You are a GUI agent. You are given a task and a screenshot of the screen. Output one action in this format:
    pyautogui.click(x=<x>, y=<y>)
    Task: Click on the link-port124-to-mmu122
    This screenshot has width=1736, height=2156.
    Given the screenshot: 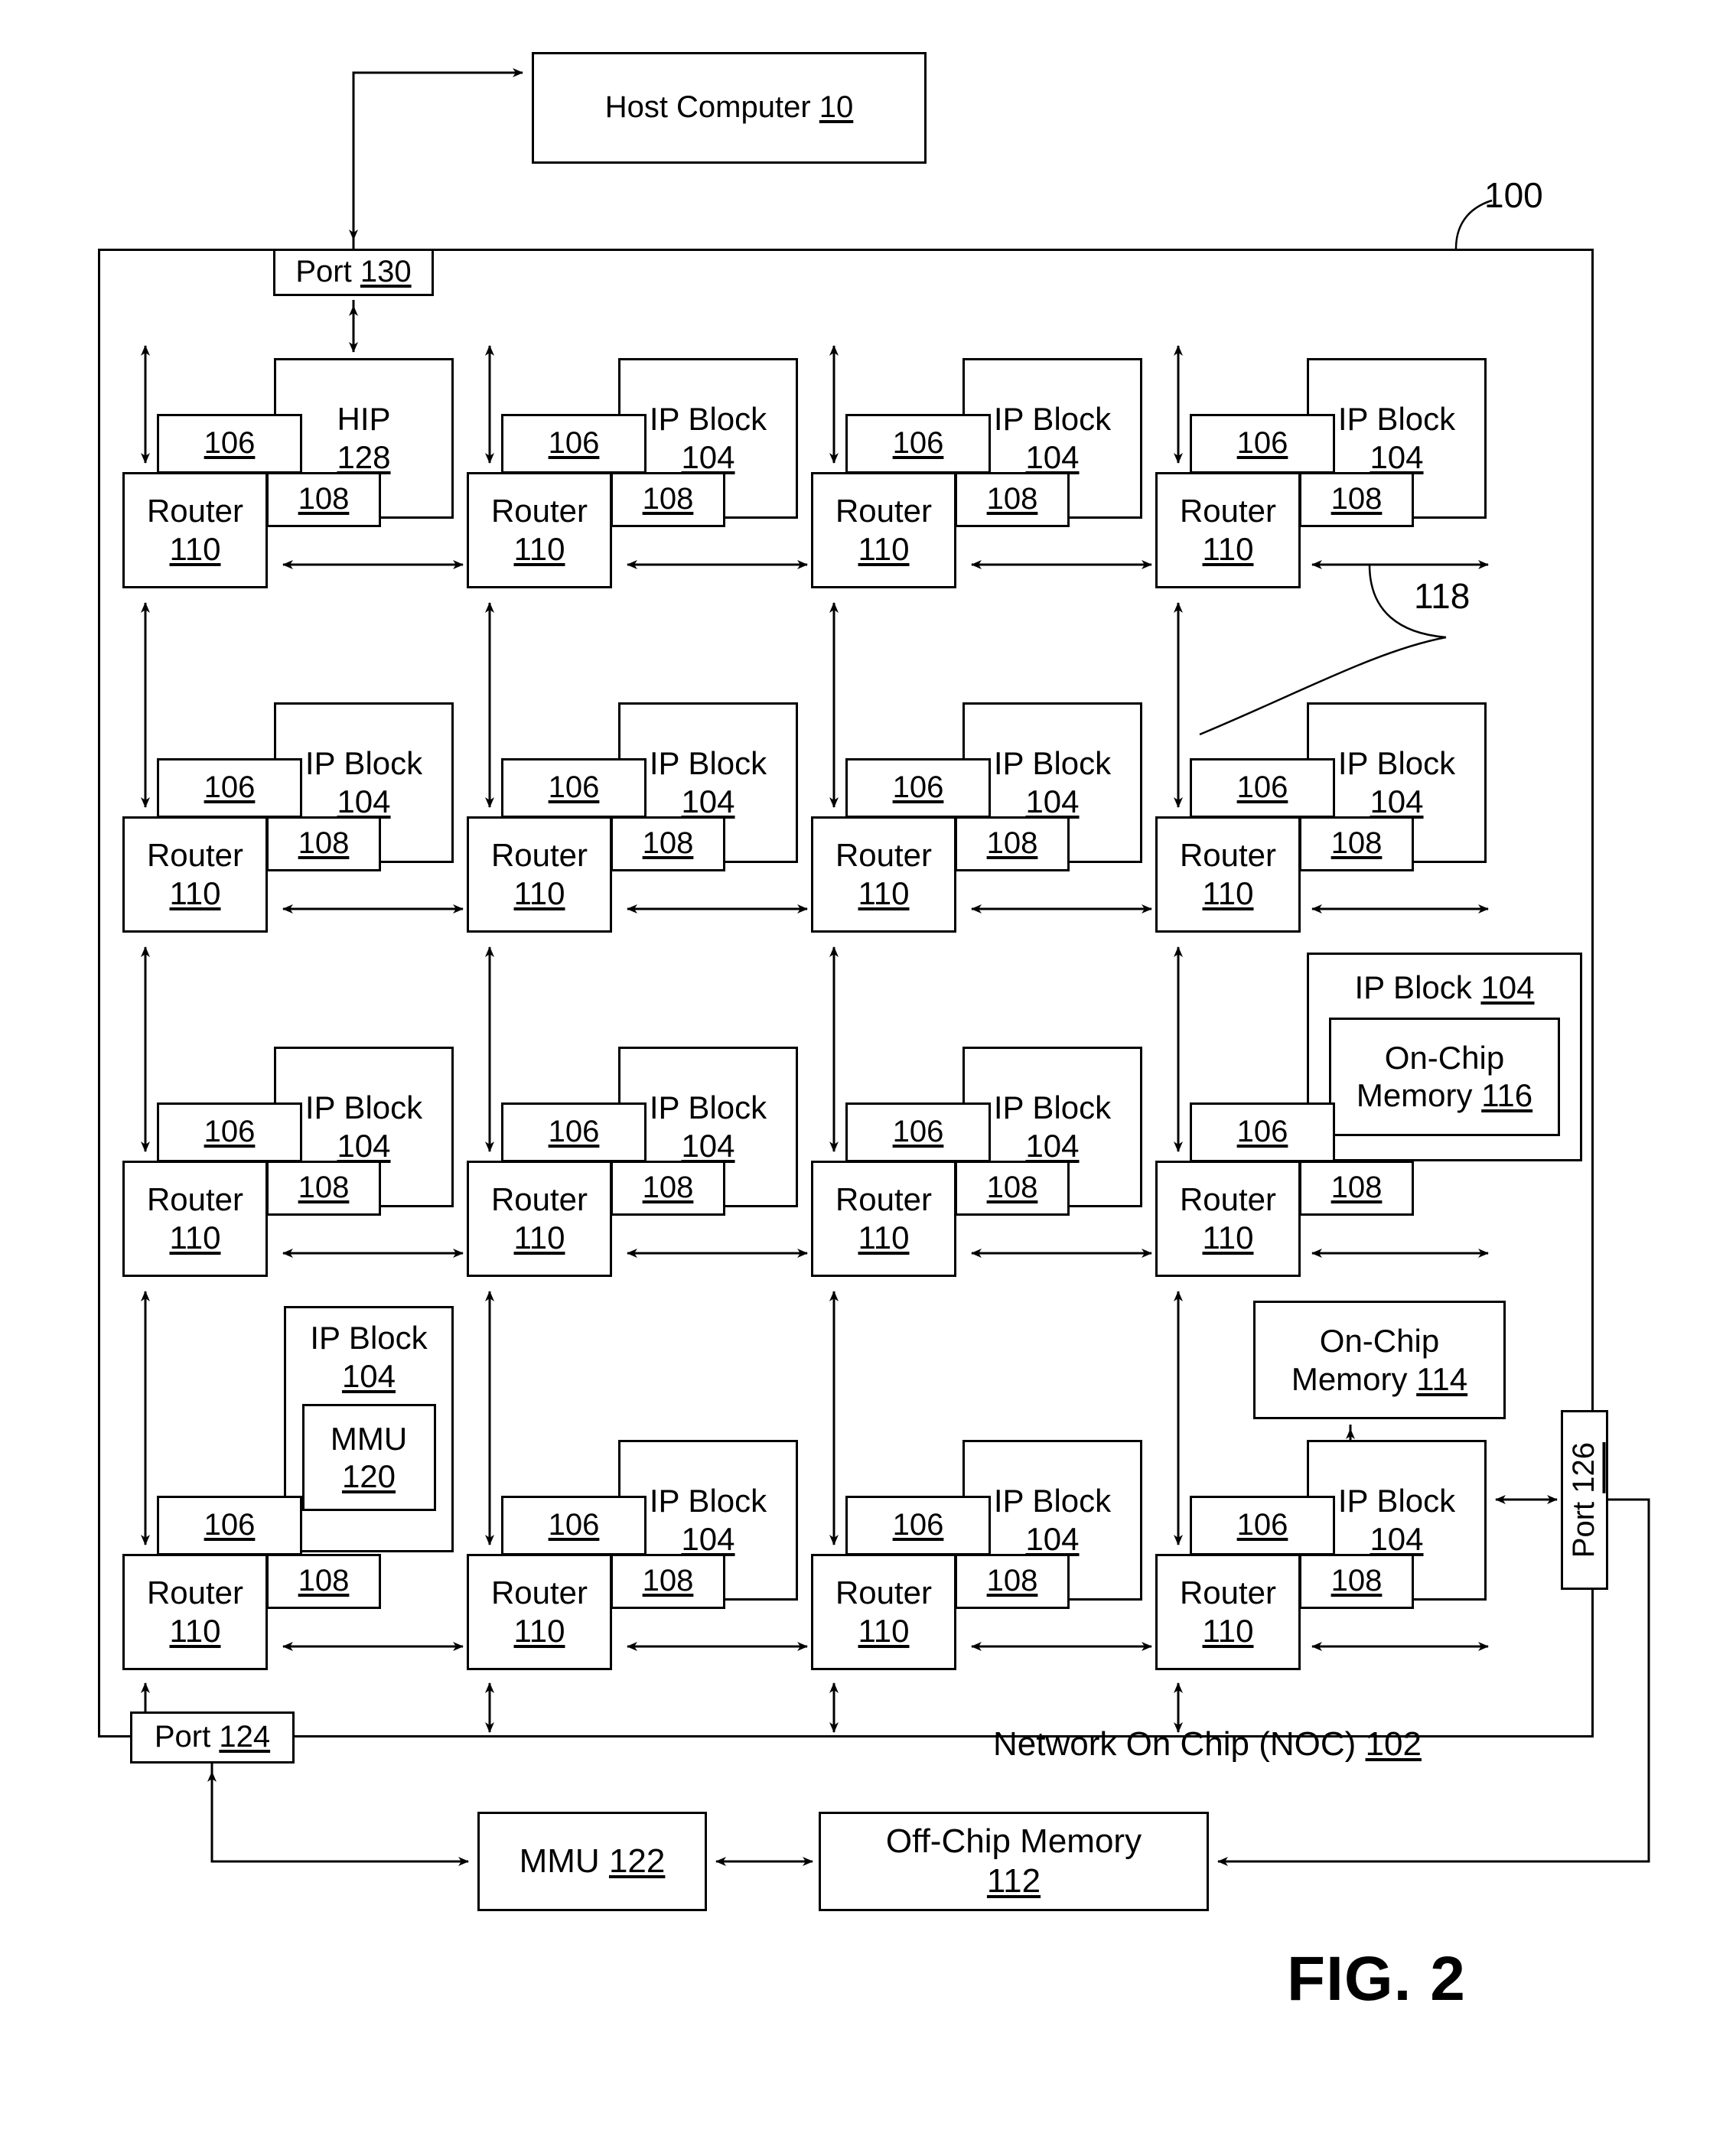 What is the action you would take?
    pyautogui.click(x=339, y=1815)
    